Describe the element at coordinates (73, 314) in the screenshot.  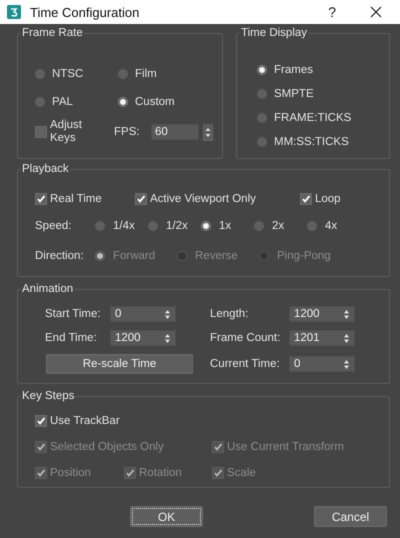
I see `field-label: Start Time:` at that location.